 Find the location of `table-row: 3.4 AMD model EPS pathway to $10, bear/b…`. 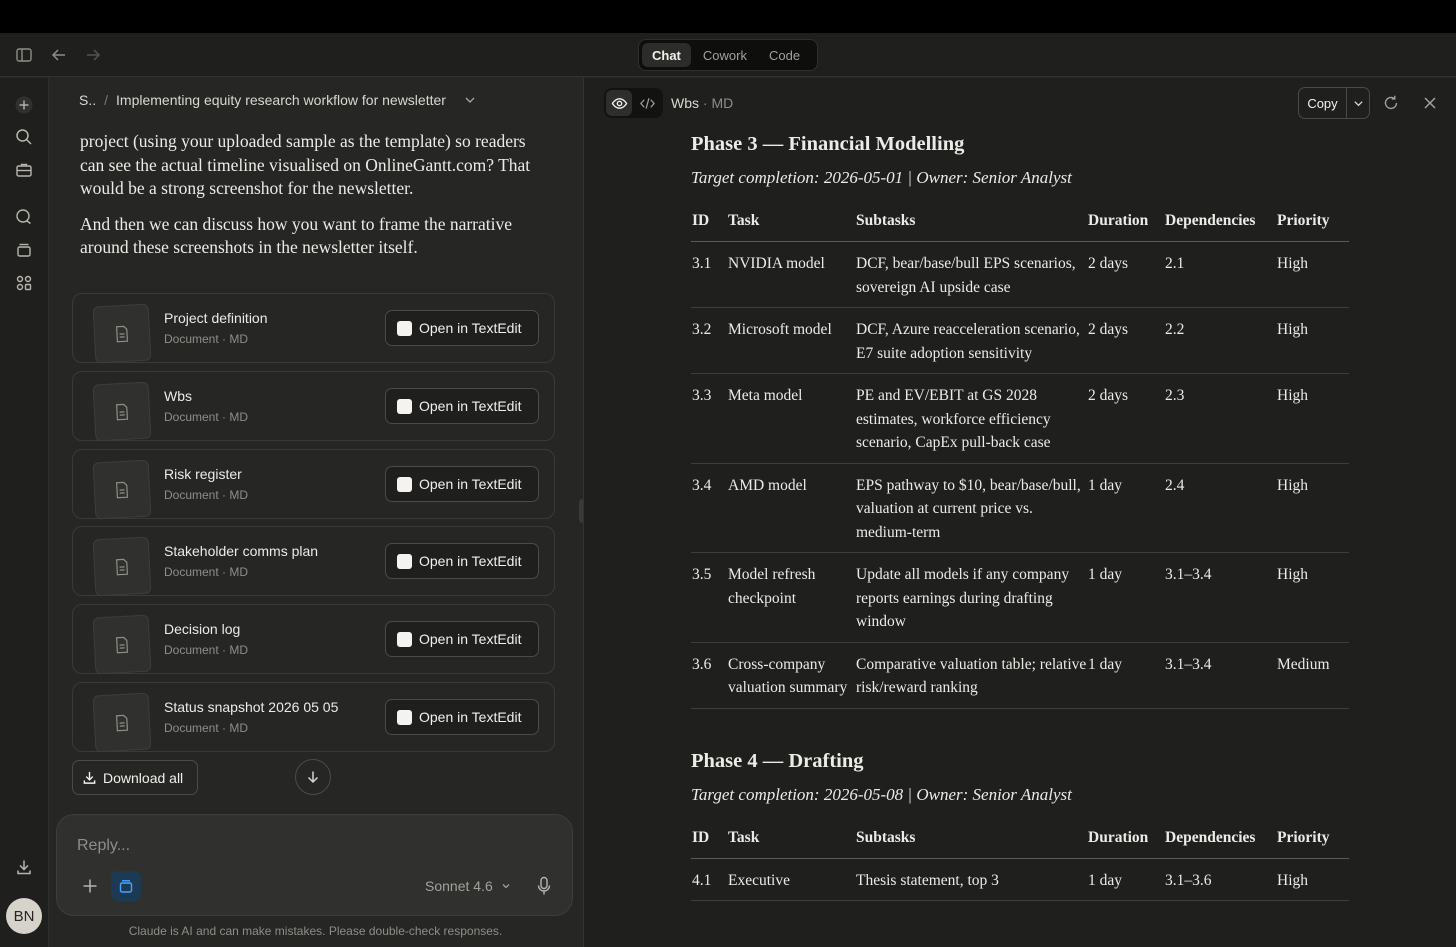

table-row: 3.4 AMD model EPS pathway to $10, bear/b… is located at coordinates (1020, 508).